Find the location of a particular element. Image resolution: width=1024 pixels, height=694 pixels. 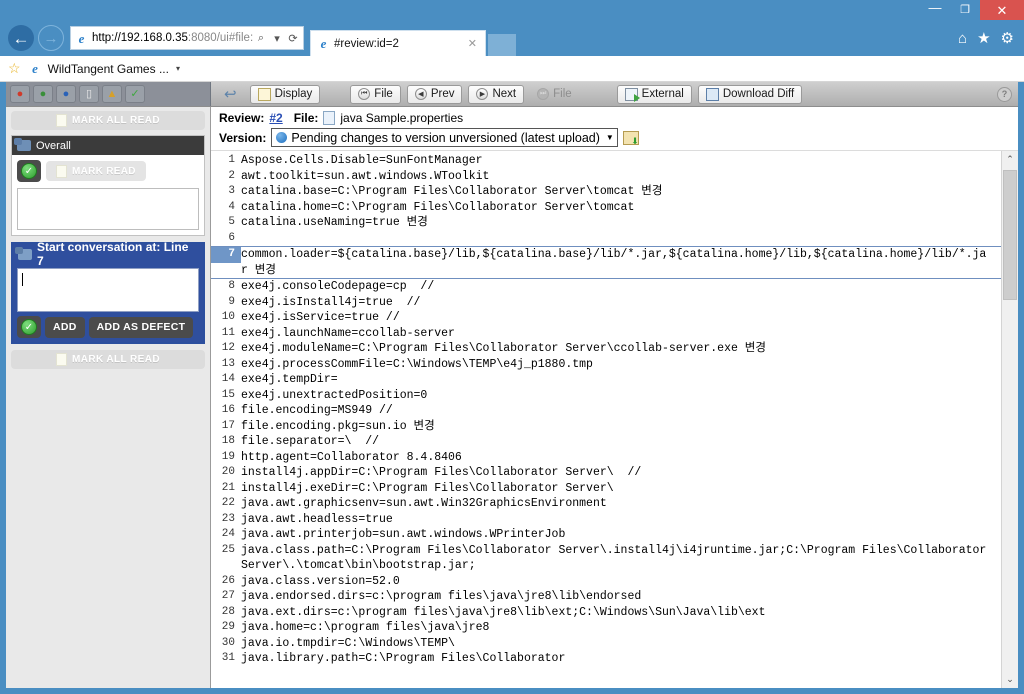

line-number: 20 is located at coordinates (226, 473).